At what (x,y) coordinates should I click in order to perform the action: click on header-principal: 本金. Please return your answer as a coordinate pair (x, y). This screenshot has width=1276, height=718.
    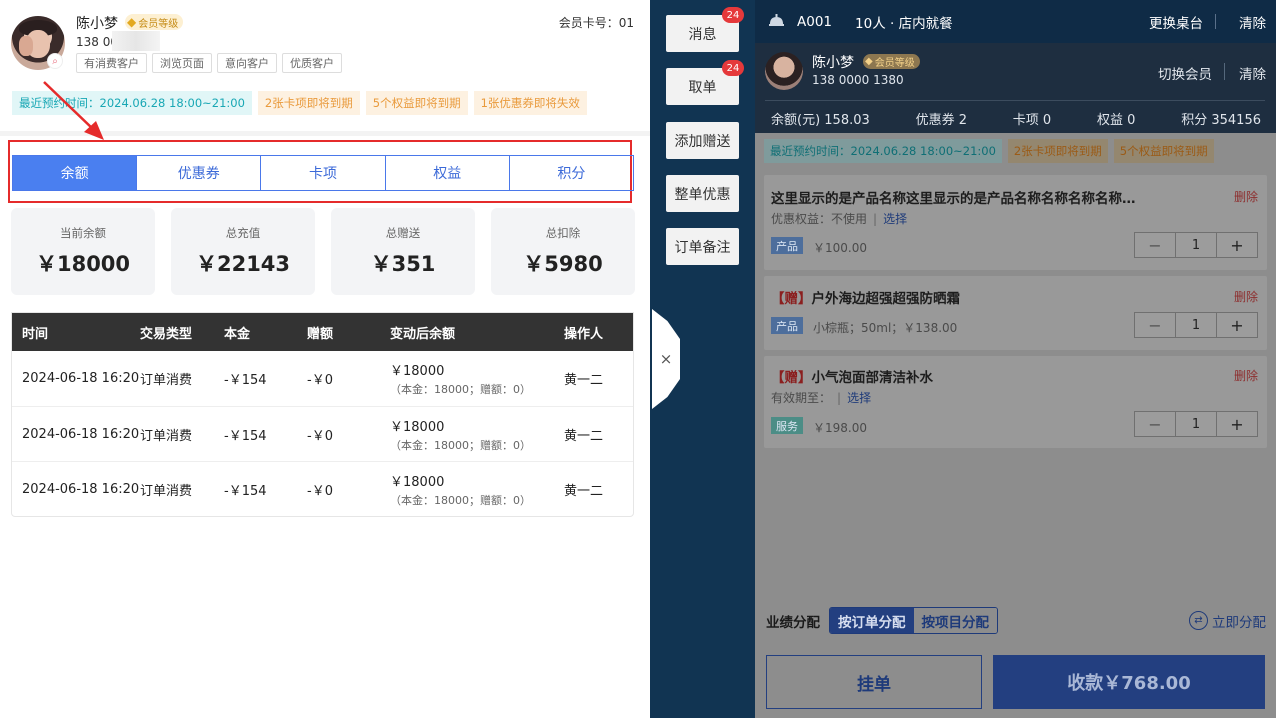
    Looking at the image, I should click on (237, 334).